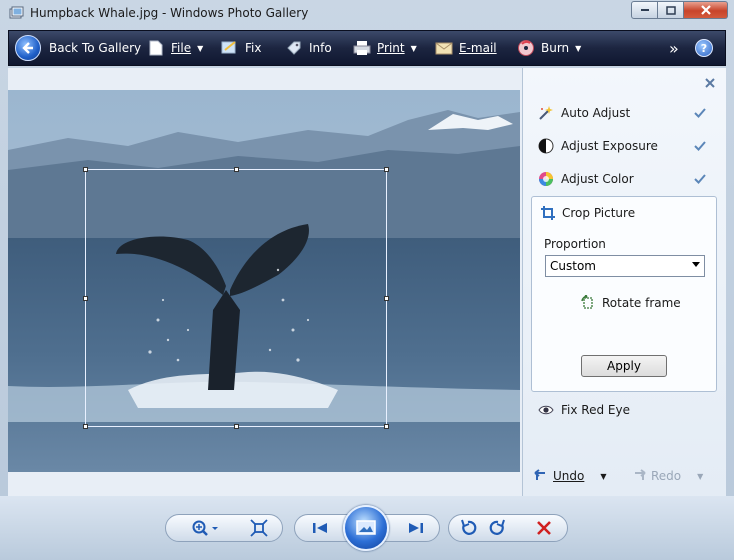  What do you see at coordinates (583, 113) in the screenshot?
I see `auto-adjust-item: Auto Adjust` at bounding box center [583, 113].